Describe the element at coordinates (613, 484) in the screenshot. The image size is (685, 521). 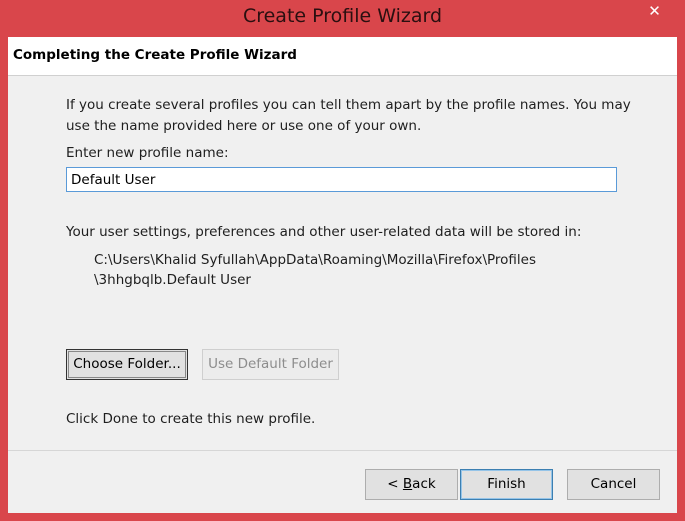
I see `cancel-button: Cancel` at that location.